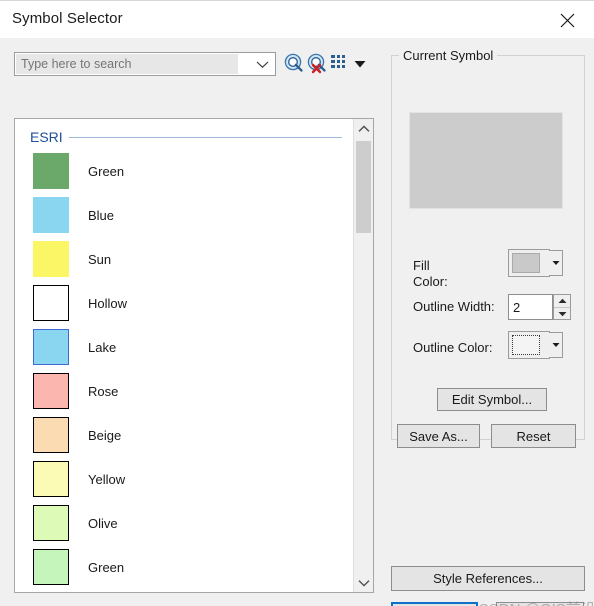  I want to click on scrollbar-thumb, so click(363, 187).